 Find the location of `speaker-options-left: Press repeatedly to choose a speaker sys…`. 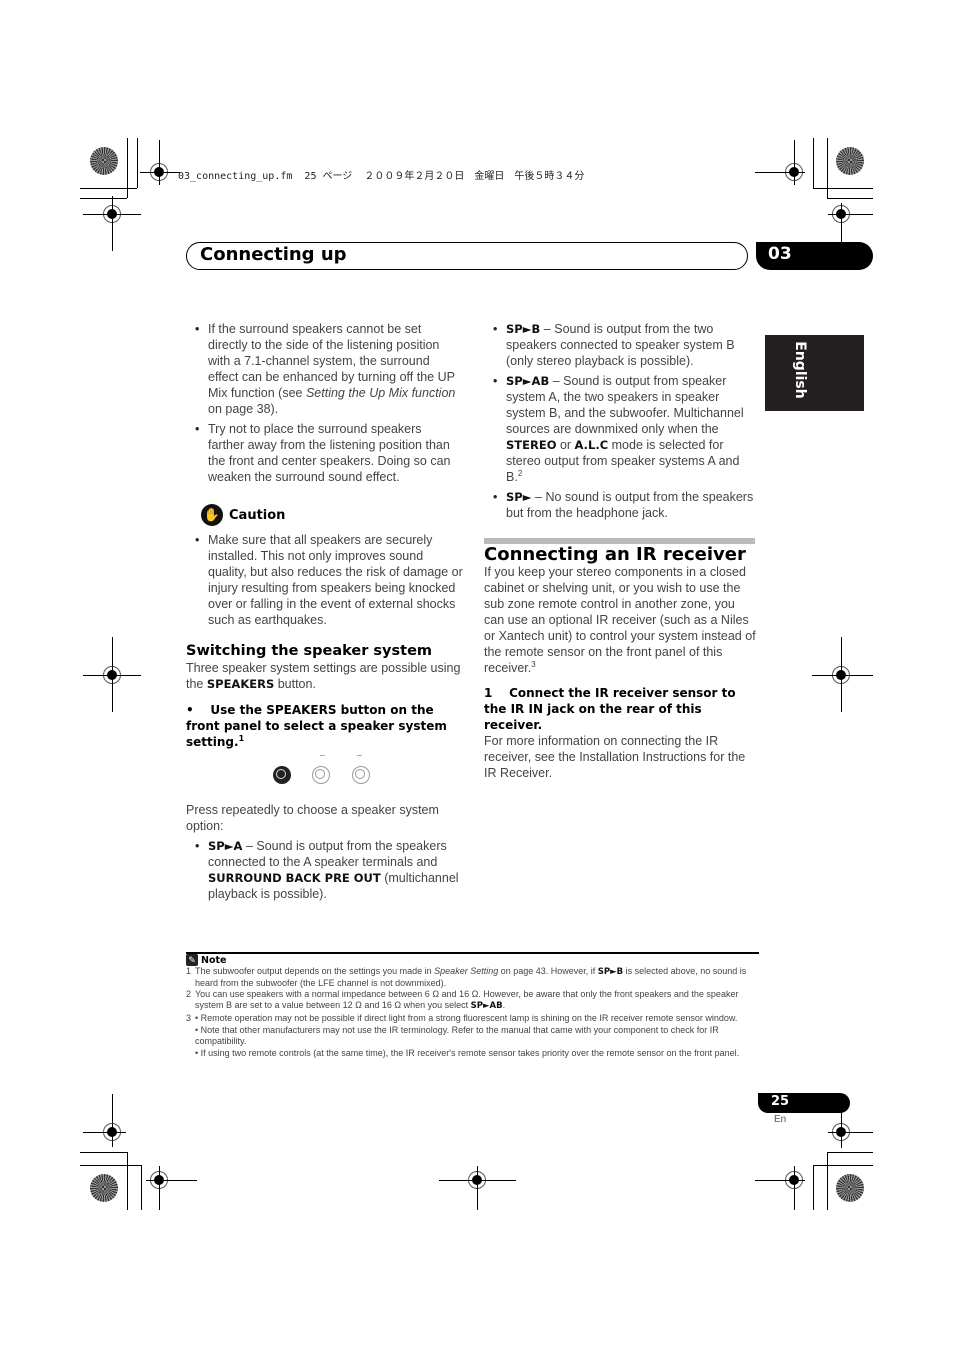

speaker-options-left: Press repeatedly to choose a speaker sys… is located at coordinates (326, 854).